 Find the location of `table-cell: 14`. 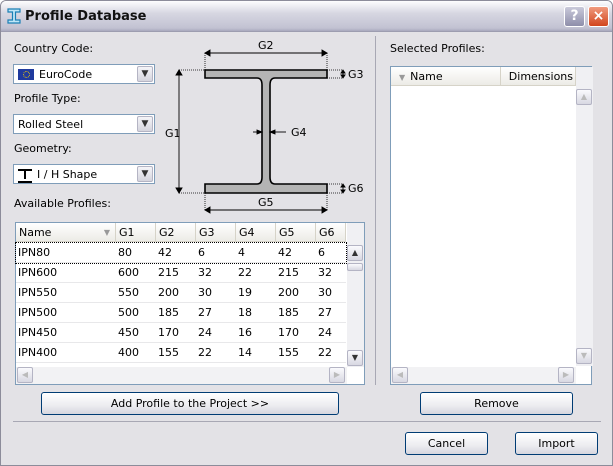

table-cell: 14 is located at coordinates (245, 352).